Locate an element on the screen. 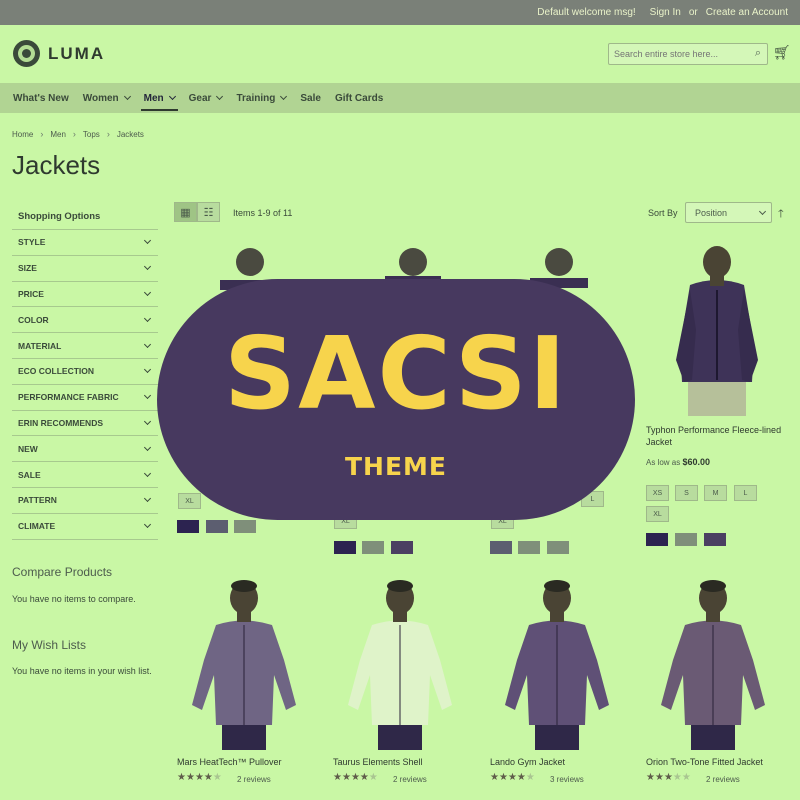 The width and height of the screenshot is (800, 800). product-name: Mars HeatTech™ Pullover is located at coordinates (229, 762).